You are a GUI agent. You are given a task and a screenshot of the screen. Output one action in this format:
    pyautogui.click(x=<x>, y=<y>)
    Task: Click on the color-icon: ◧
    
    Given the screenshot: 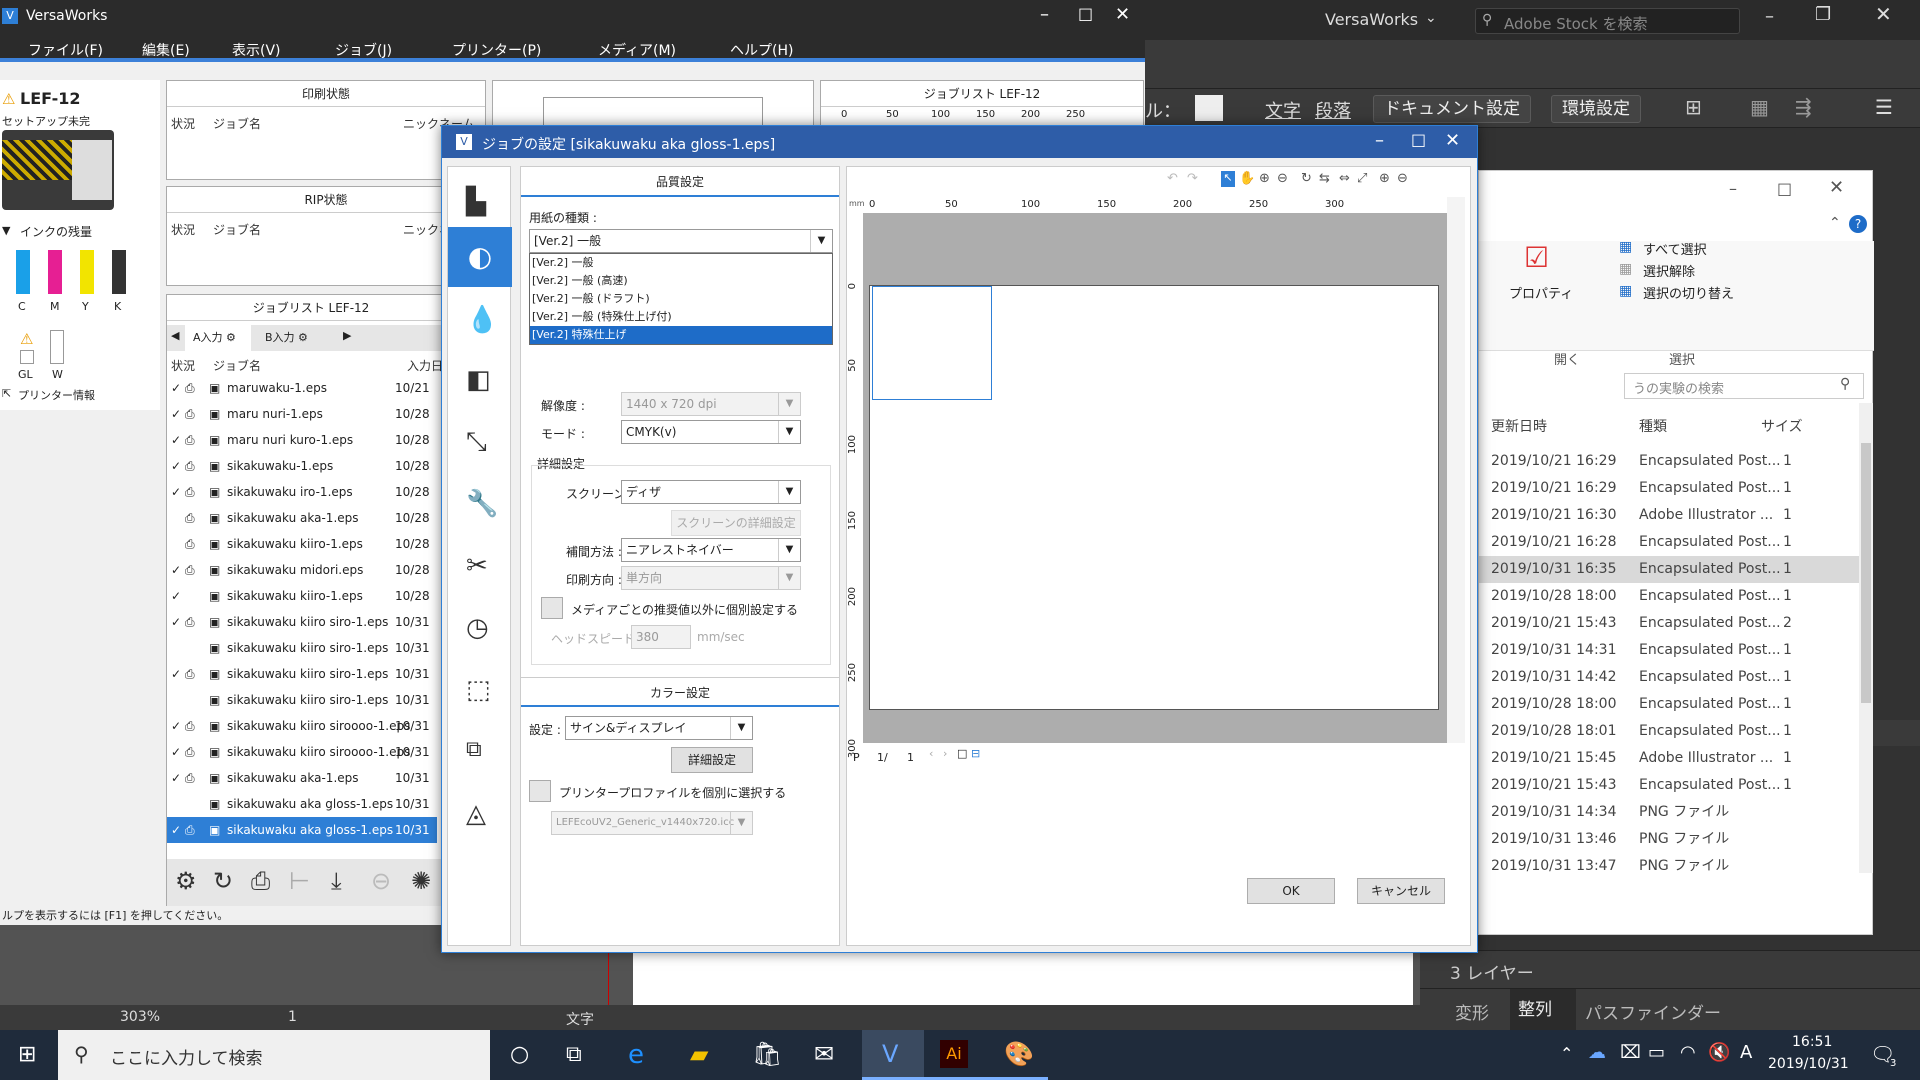 What is the action you would take?
    pyautogui.click(x=478, y=380)
    